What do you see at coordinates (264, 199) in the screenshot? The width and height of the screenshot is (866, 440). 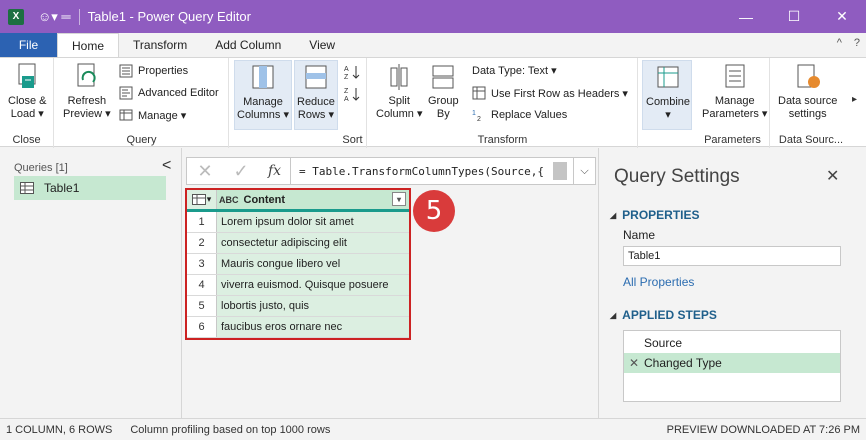 I see `column-name: Content` at bounding box center [264, 199].